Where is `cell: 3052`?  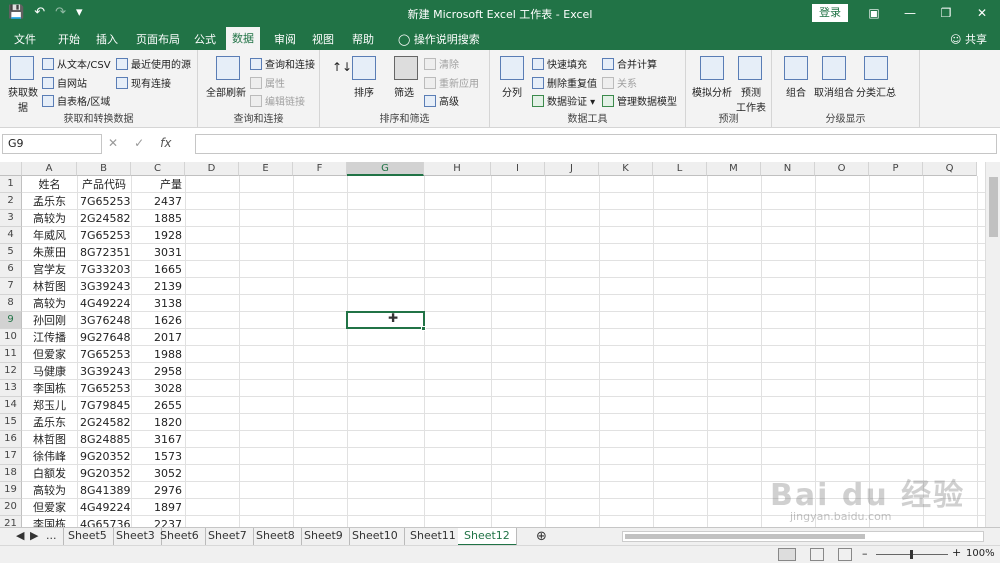
cell: 3052 is located at coordinates (158, 473).